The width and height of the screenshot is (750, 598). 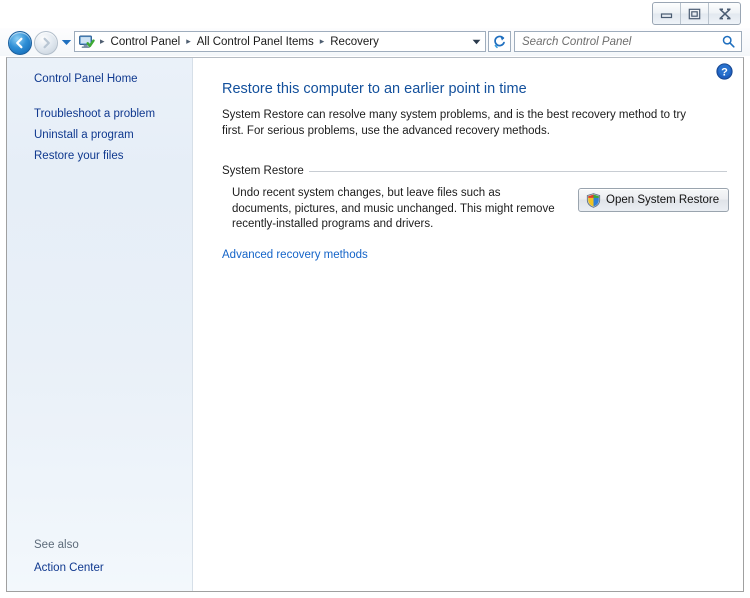 I want to click on forward-arrow-icon, so click(x=46, y=43).